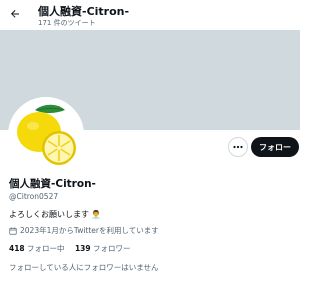 The width and height of the screenshot is (320, 281). I want to click on profile-bio: よろしくお願いします 👨‍💼, so click(55, 214).